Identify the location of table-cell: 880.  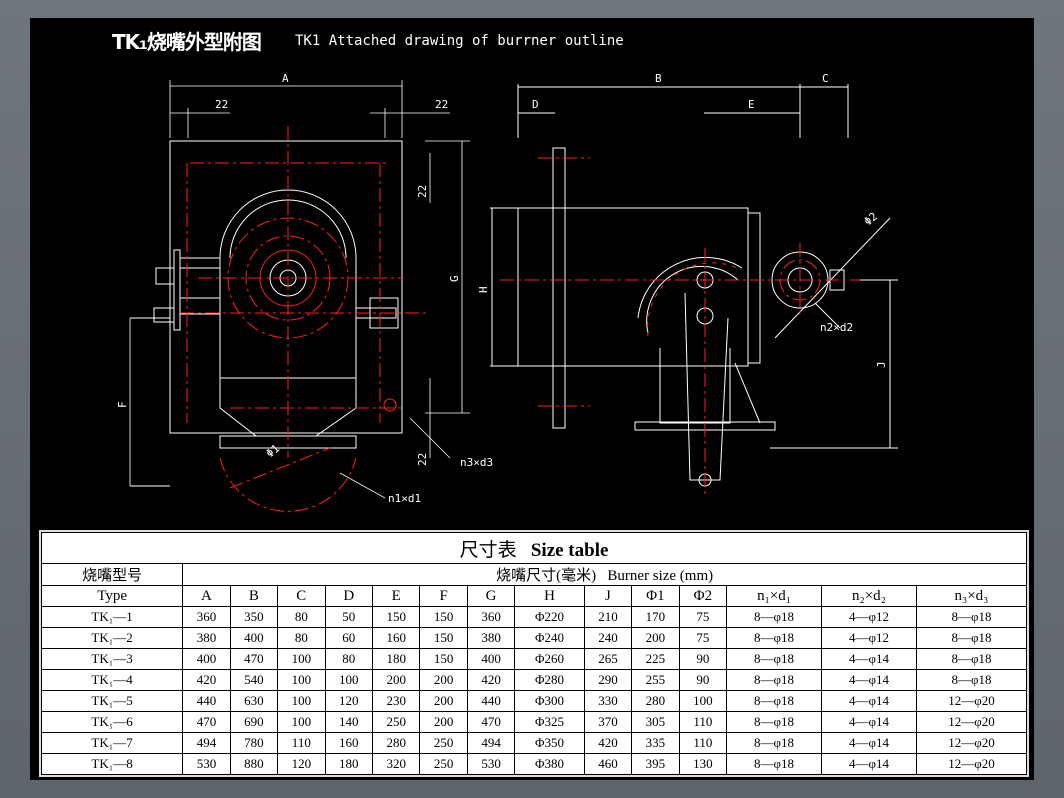
(254, 764).